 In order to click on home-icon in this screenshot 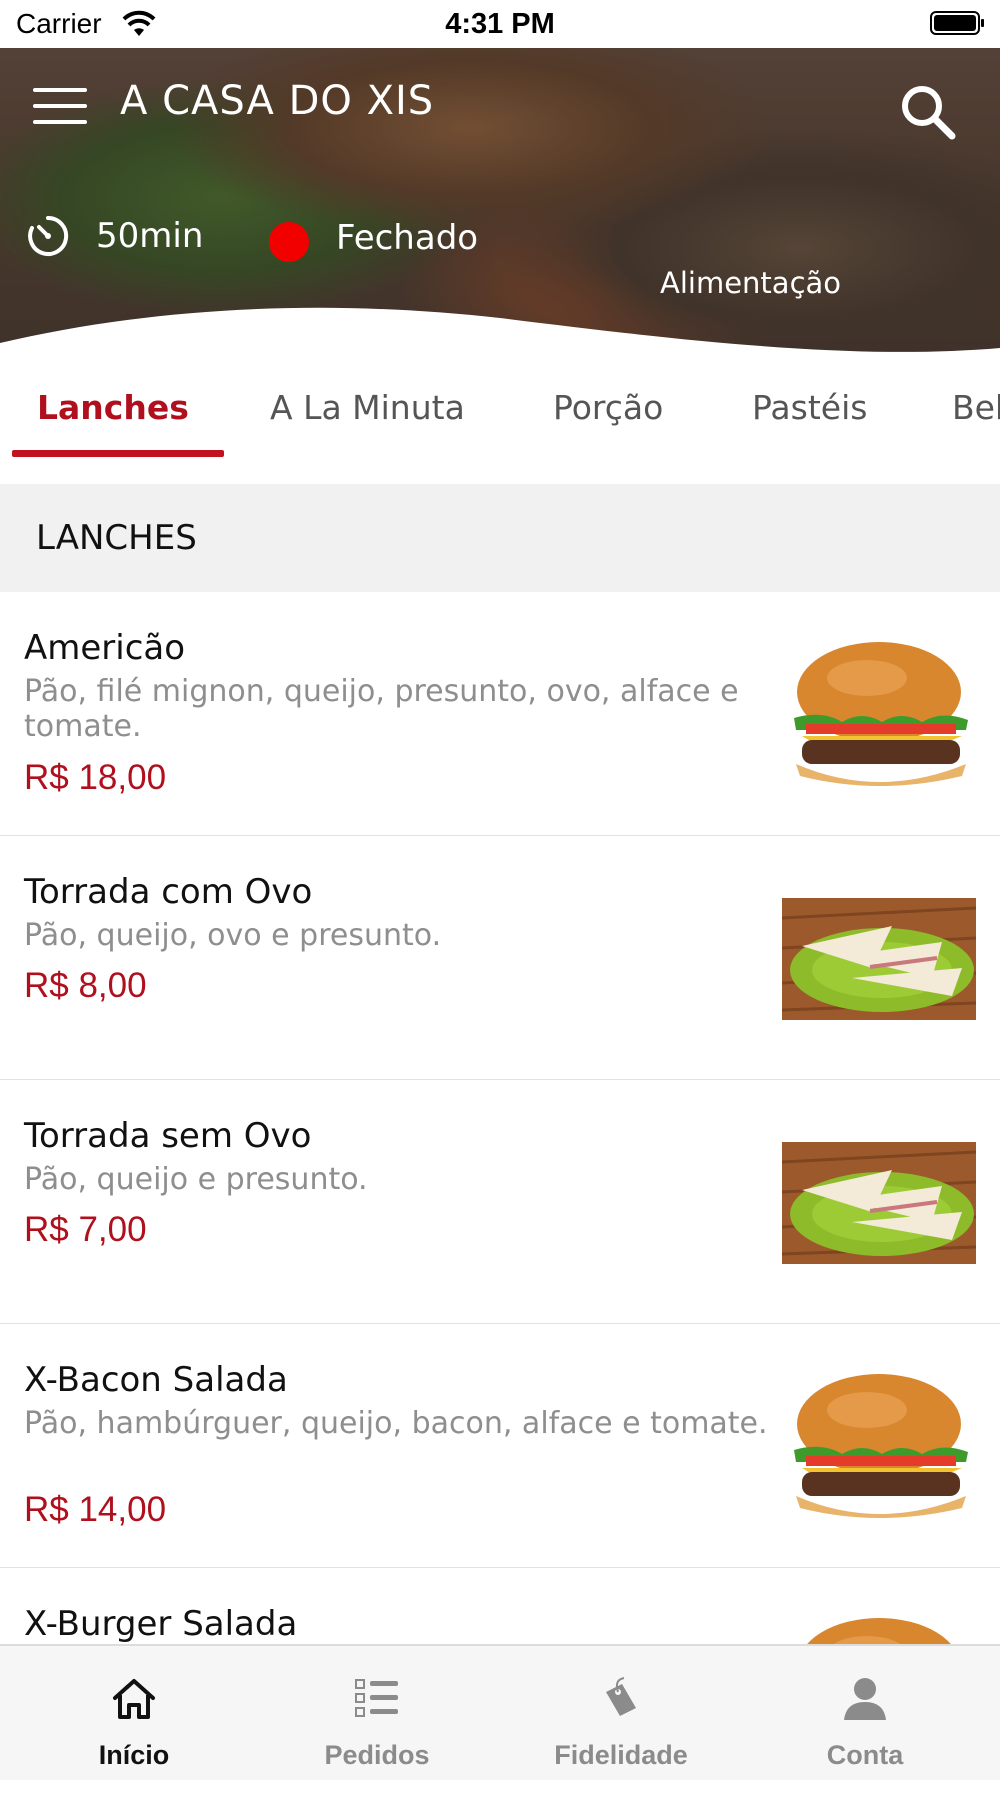, I will do `click(134, 1699)`.